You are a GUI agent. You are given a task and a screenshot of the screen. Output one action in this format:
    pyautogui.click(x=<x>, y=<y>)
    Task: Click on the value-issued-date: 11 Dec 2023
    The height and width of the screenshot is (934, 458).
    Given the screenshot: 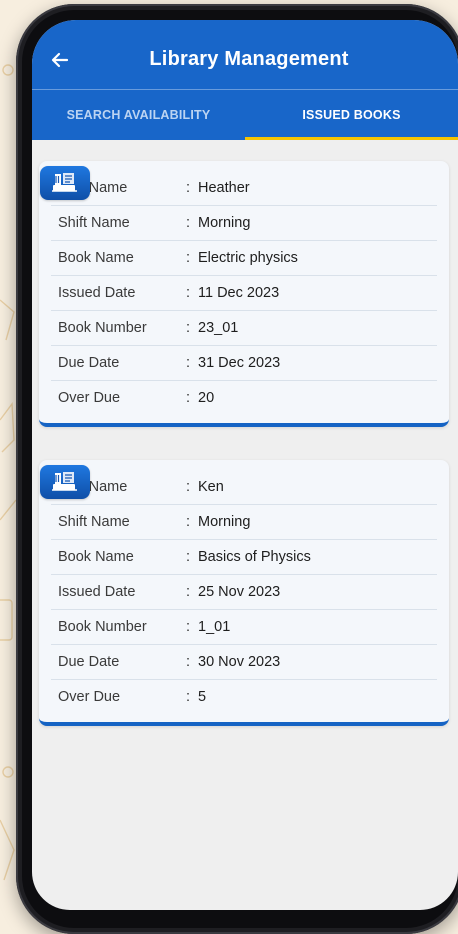 What is the action you would take?
    pyautogui.click(x=239, y=293)
    